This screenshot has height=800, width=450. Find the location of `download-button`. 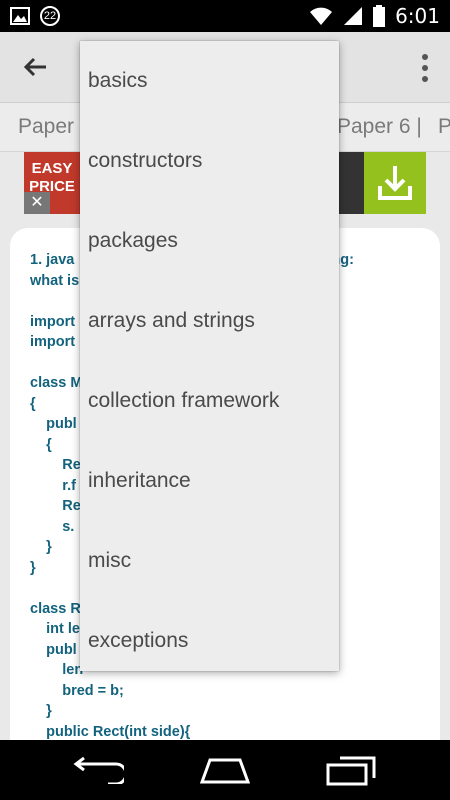

download-button is located at coordinates (395, 183).